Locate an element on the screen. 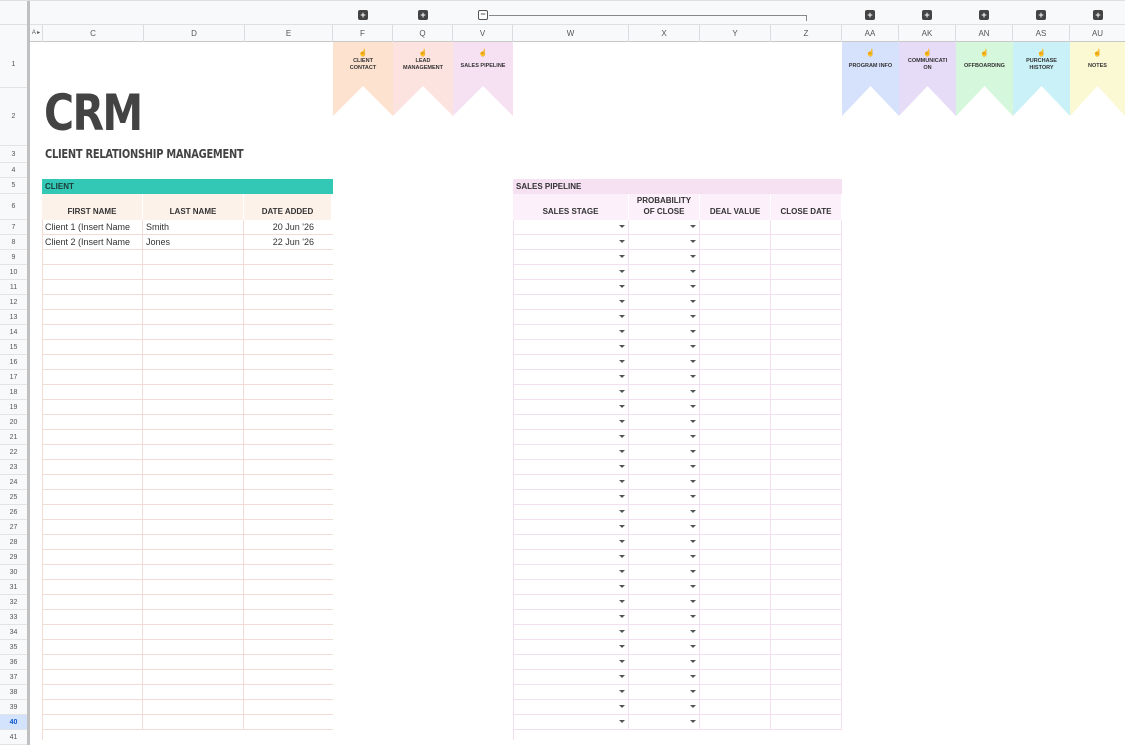  last-name-cell: Smith is located at coordinates (193, 227).